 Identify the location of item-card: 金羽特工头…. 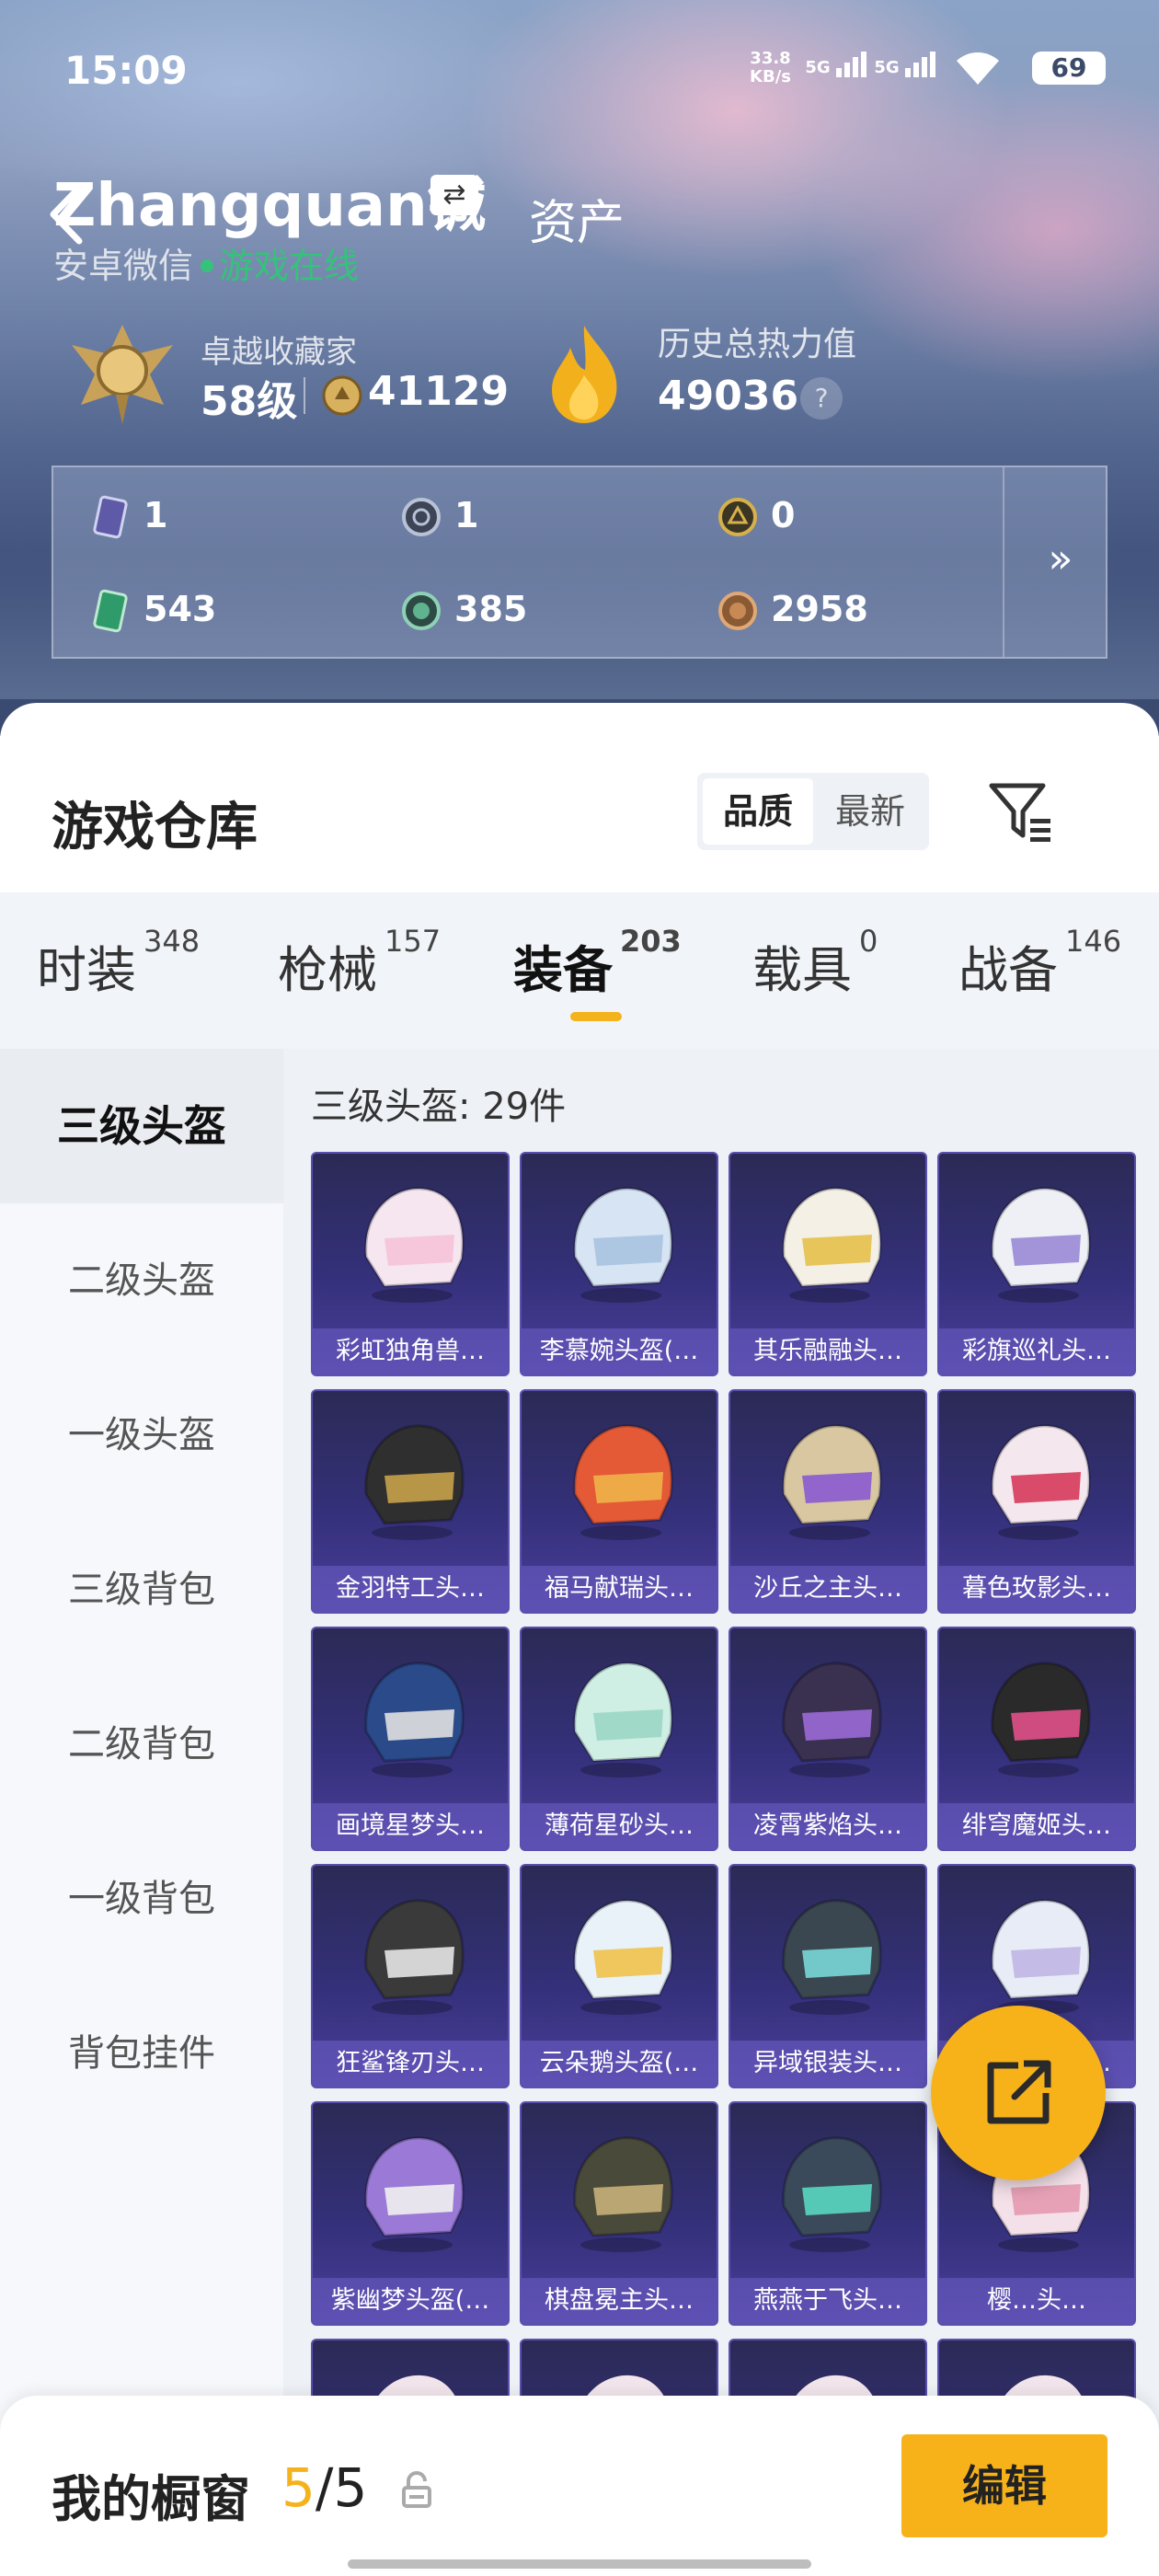
(410, 1501).